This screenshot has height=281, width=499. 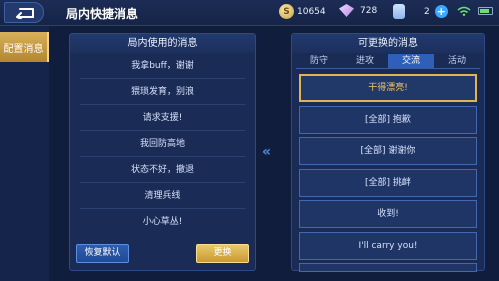 I want to click on gold-currency: S 10654, so click(x=302, y=11).